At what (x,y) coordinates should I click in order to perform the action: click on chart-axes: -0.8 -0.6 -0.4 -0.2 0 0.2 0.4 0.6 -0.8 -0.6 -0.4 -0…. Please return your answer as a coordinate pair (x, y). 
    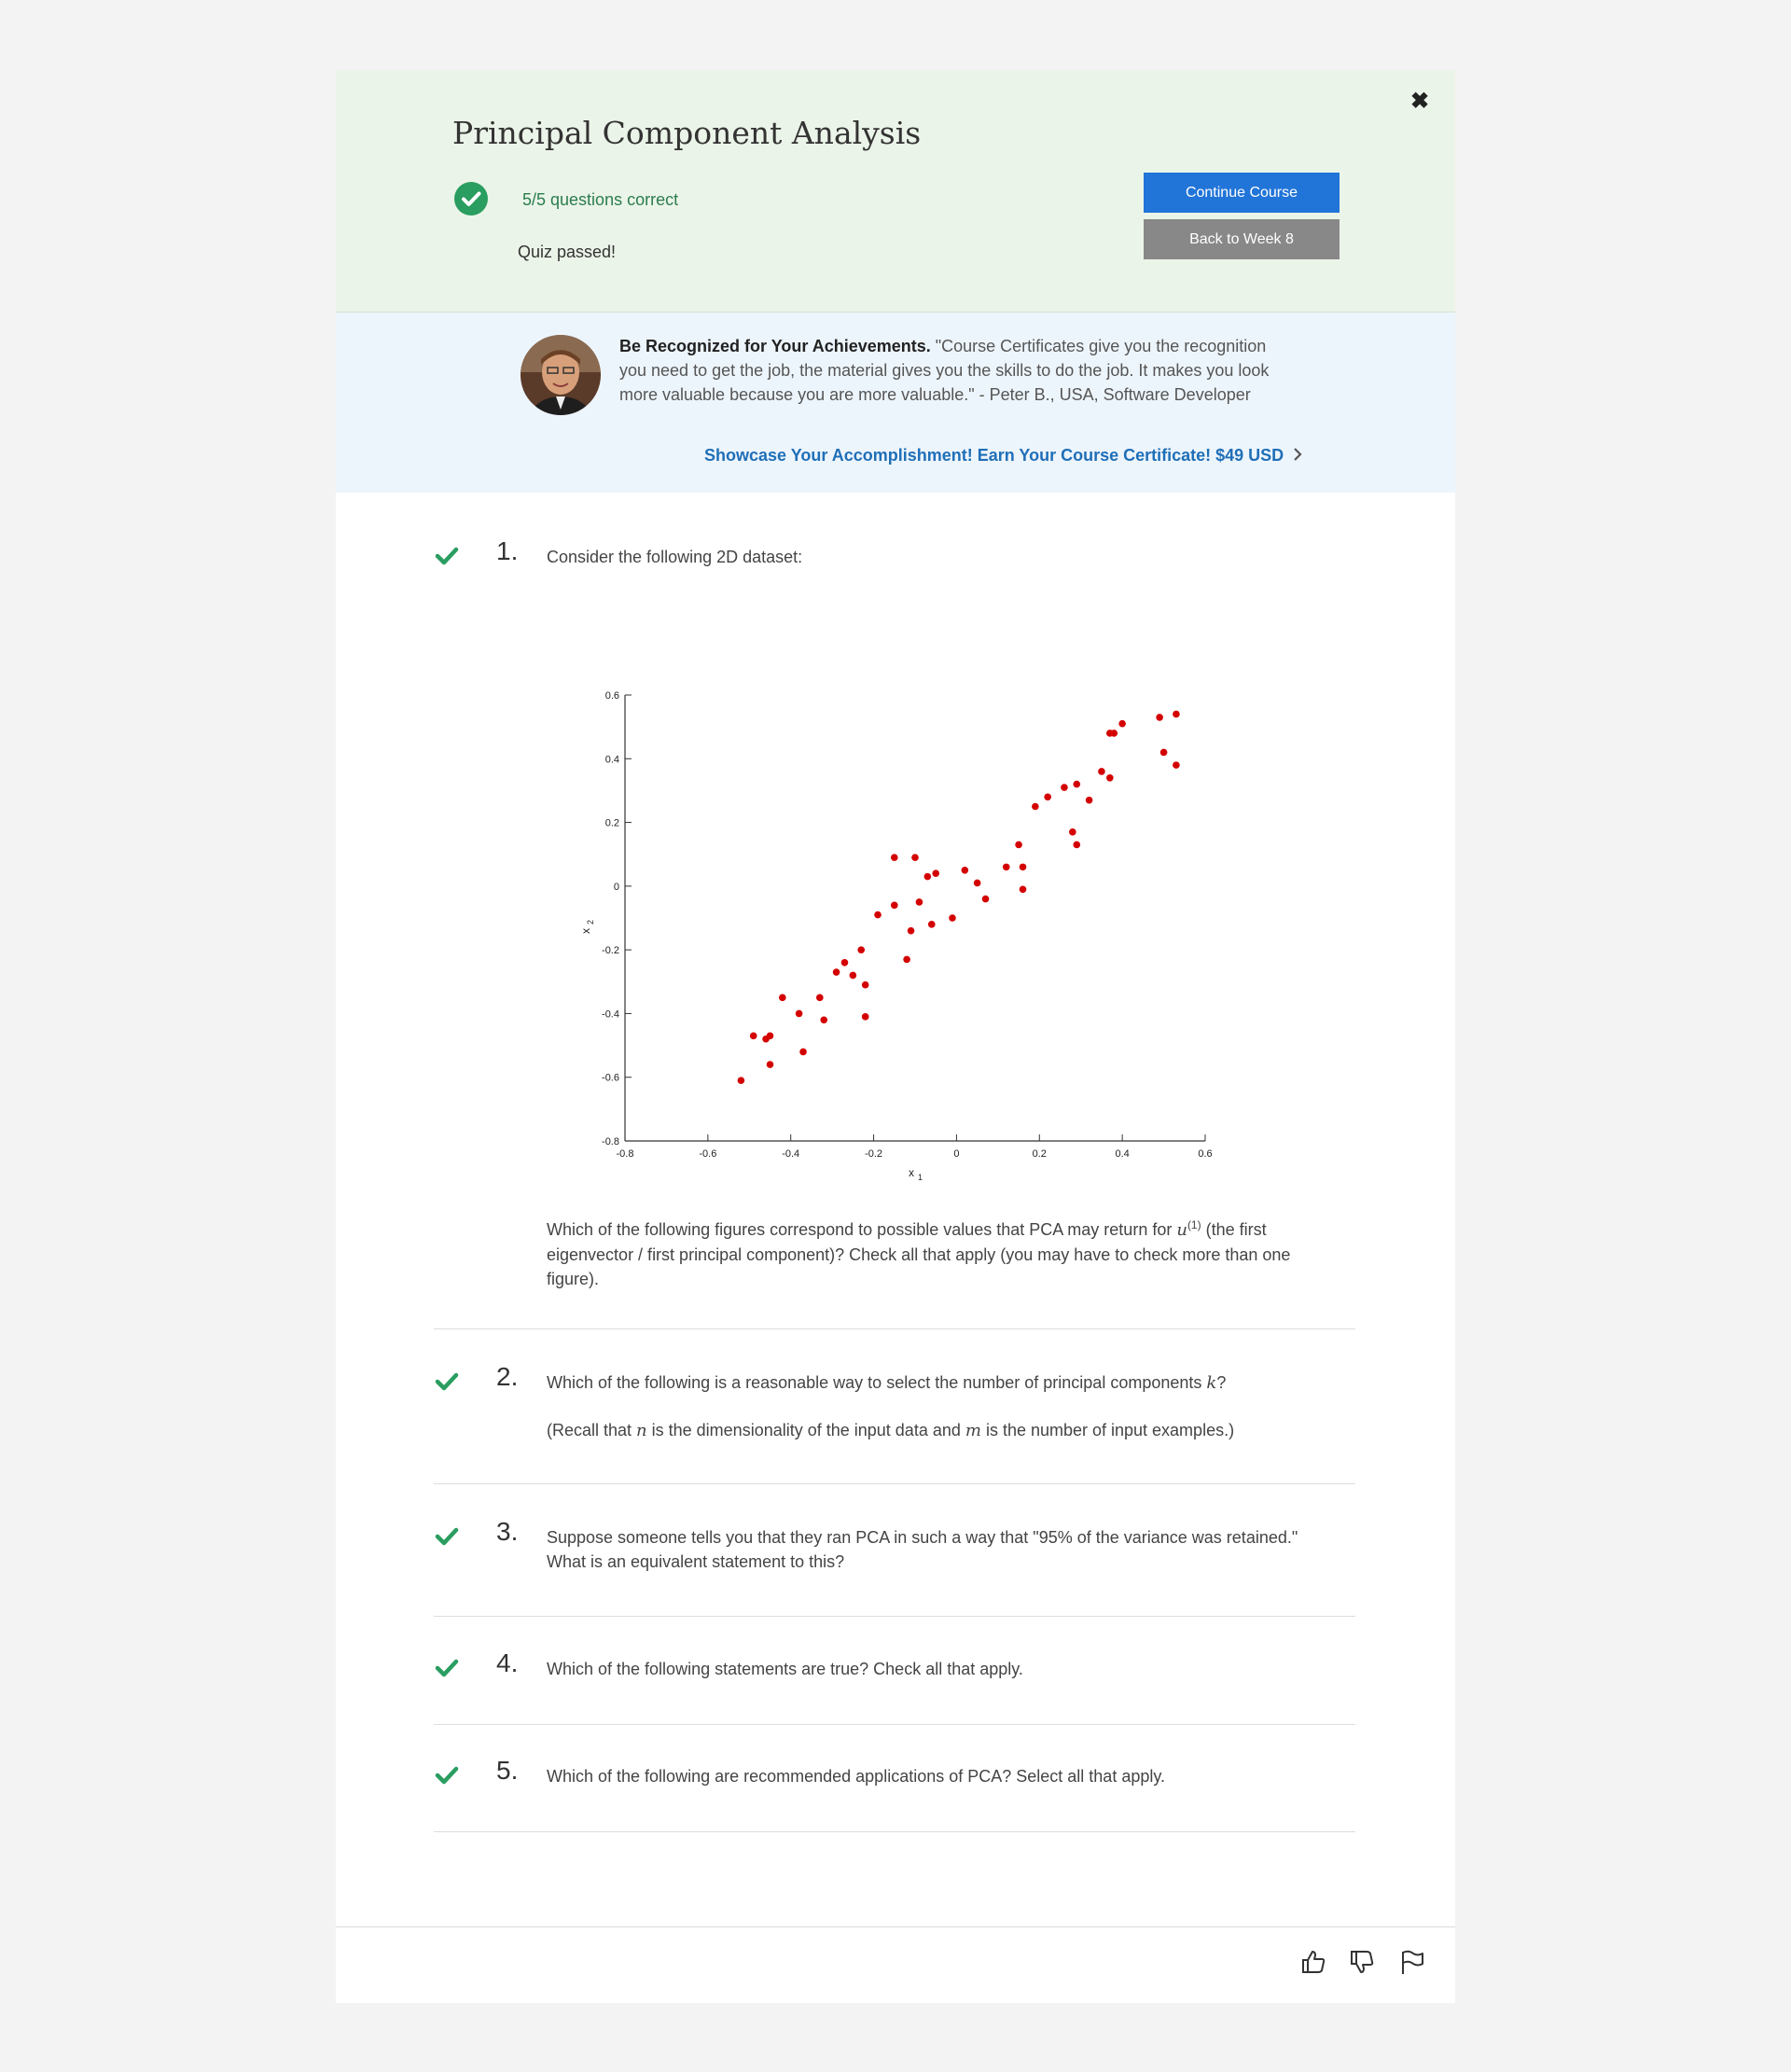
    Looking at the image, I should click on (896, 936).